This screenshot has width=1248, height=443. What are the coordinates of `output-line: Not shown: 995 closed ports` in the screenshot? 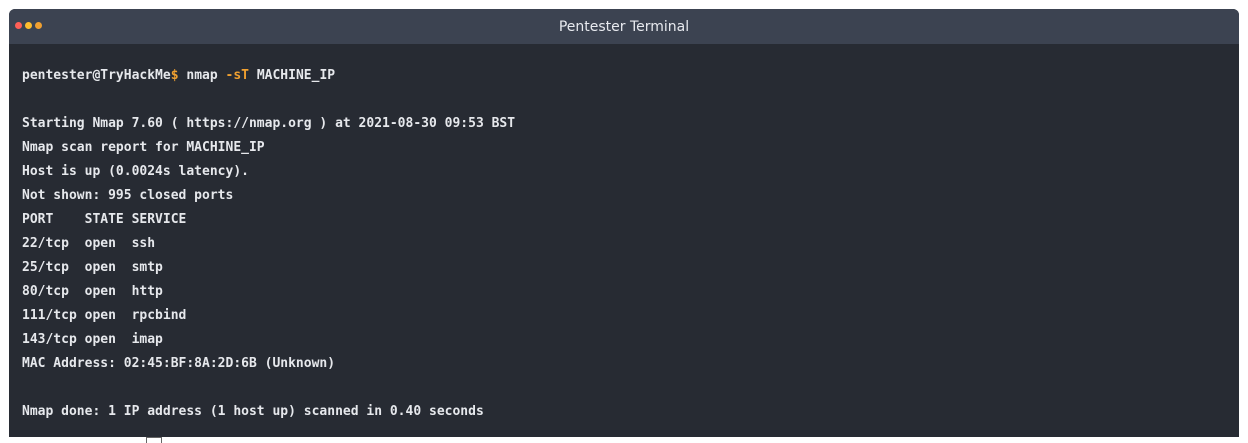 It's located at (128, 195).